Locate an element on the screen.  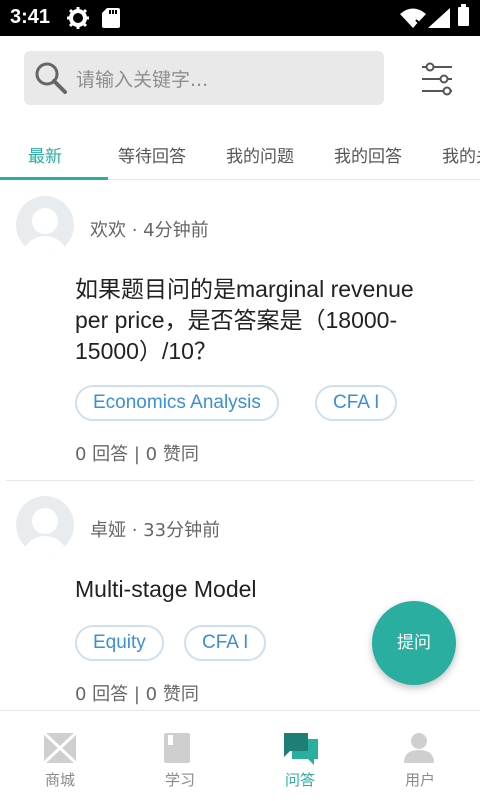
bottom-navigation: 商城 学习 问答 用户 is located at coordinates (240, 755).